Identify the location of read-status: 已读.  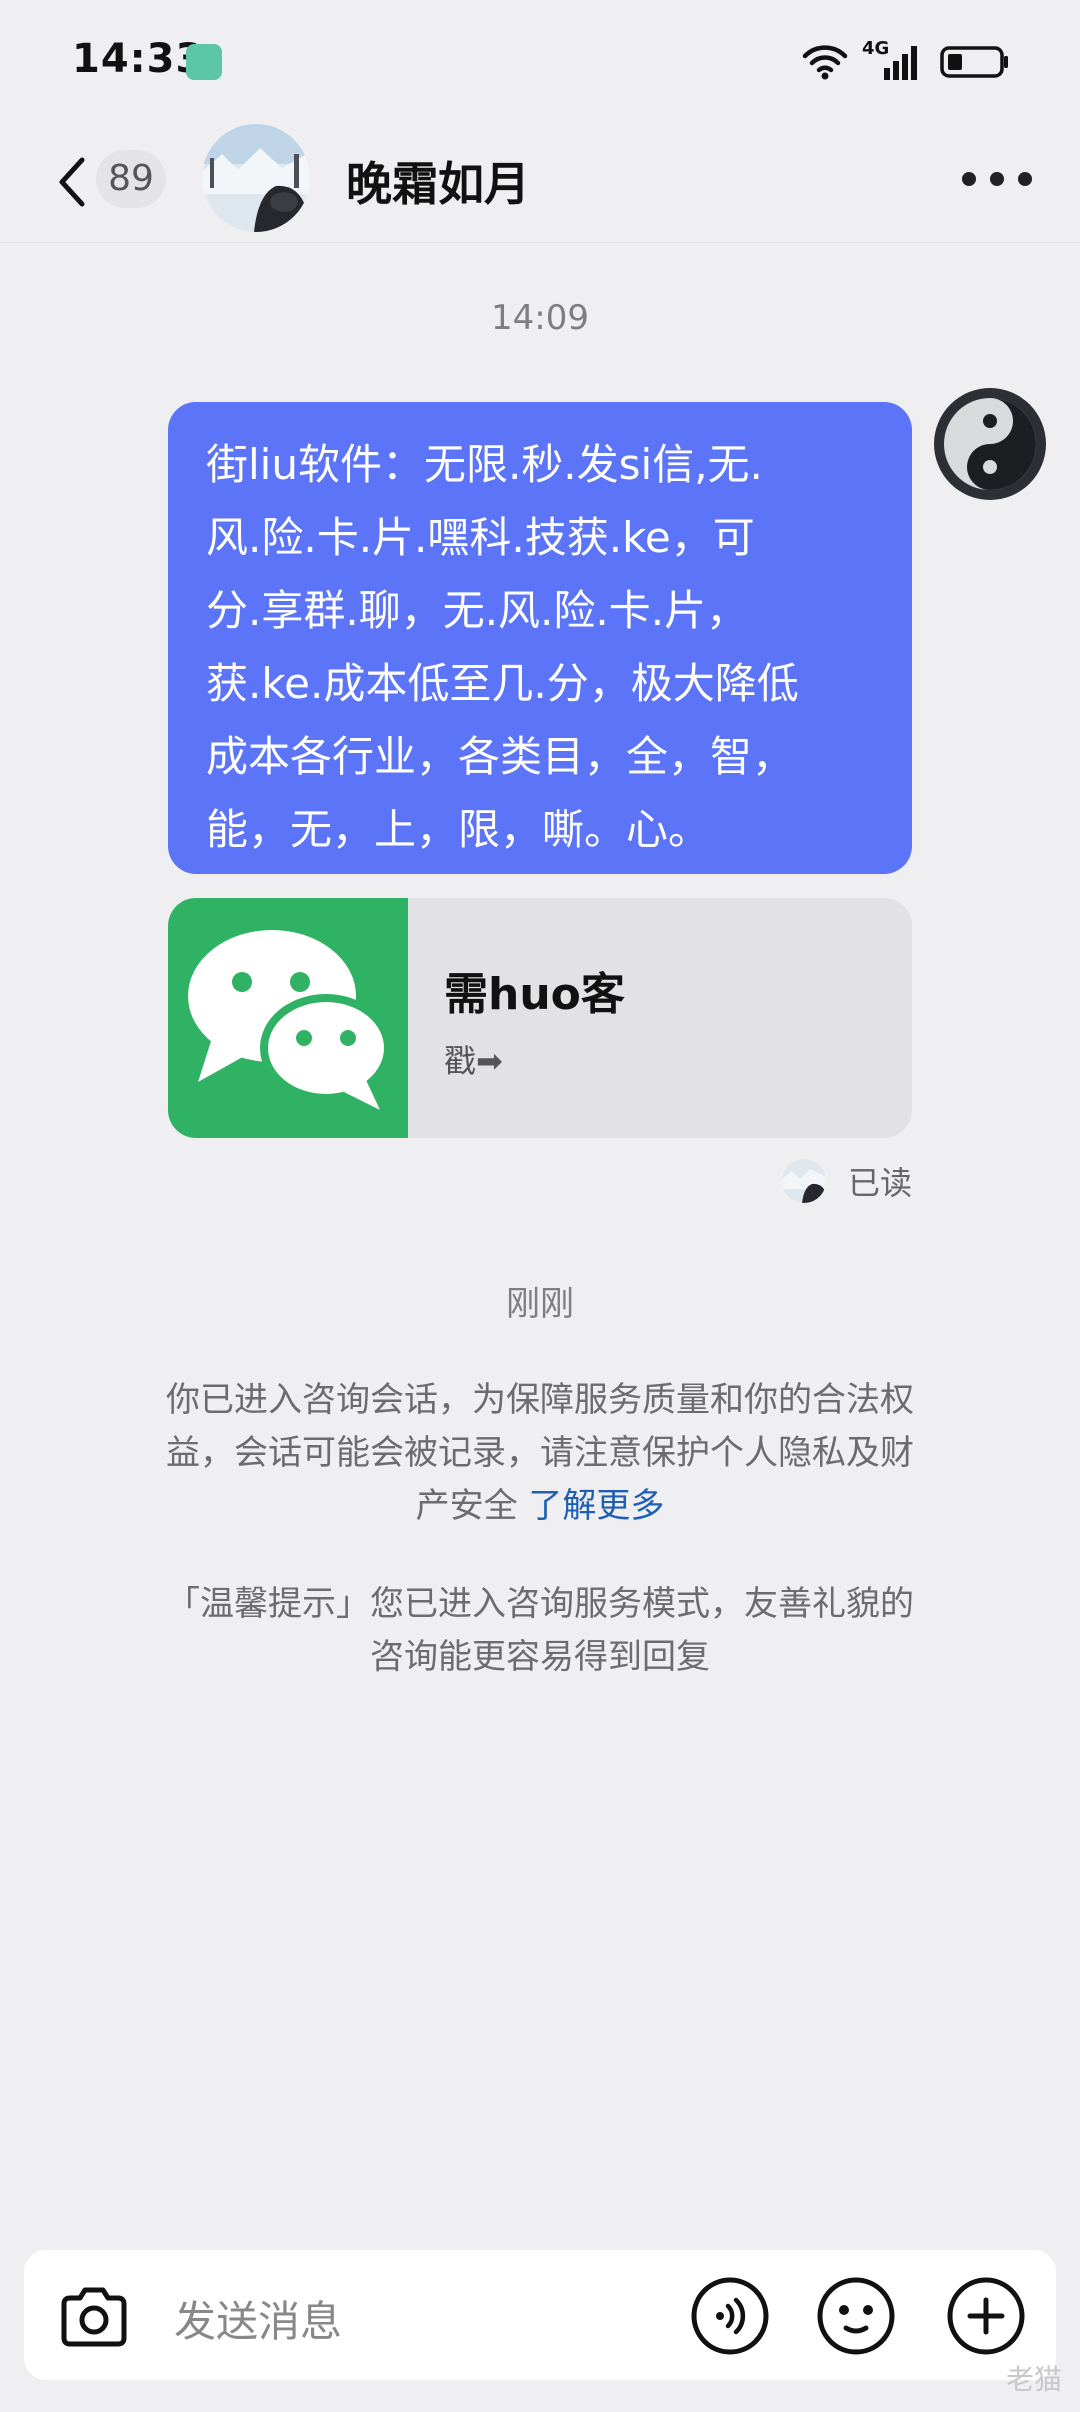
(879, 1183).